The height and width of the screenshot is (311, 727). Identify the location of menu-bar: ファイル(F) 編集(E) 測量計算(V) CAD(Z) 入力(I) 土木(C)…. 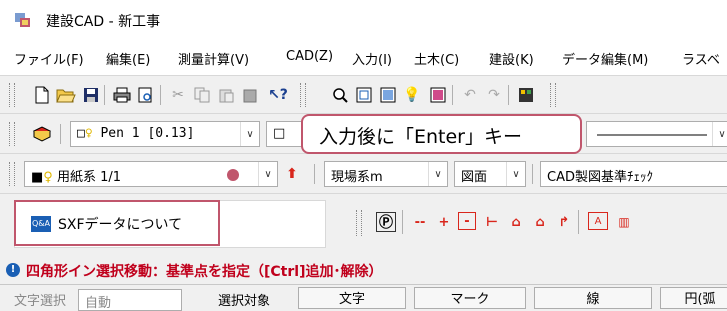
(363, 57).